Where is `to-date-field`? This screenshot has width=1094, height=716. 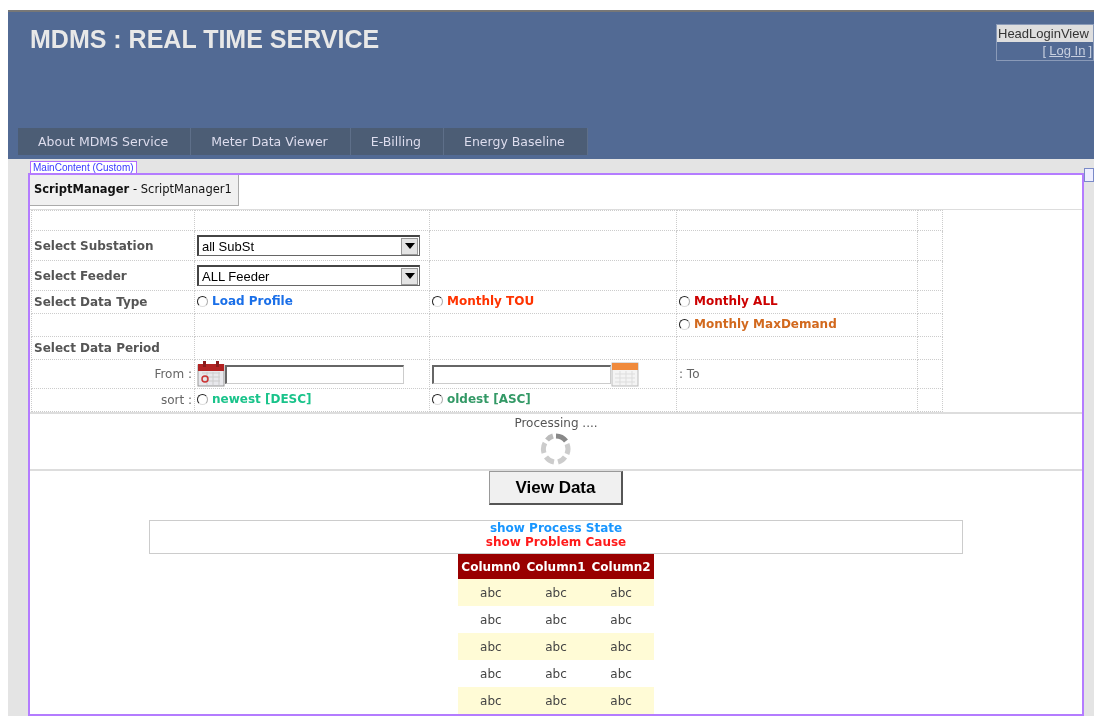 to-date-field is located at coordinates (521, 374).